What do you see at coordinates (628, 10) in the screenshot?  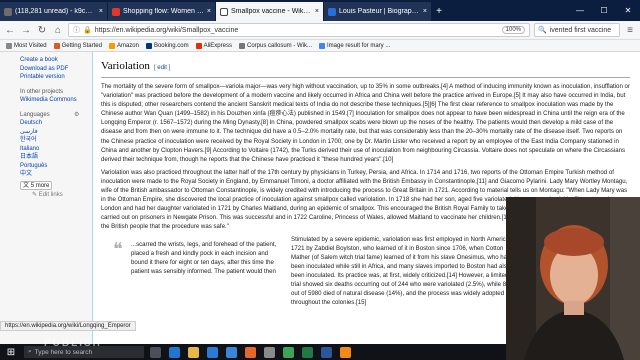 I see `close-window-button: ✕` at bounding box center [628, 10].